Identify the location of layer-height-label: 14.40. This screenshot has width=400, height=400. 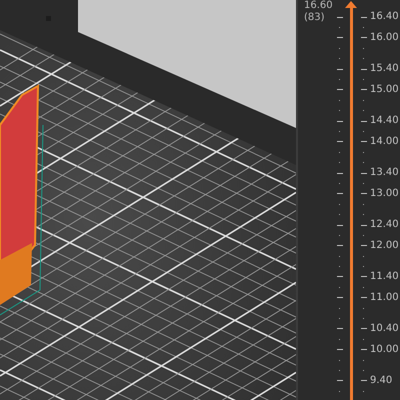
(384, 121).